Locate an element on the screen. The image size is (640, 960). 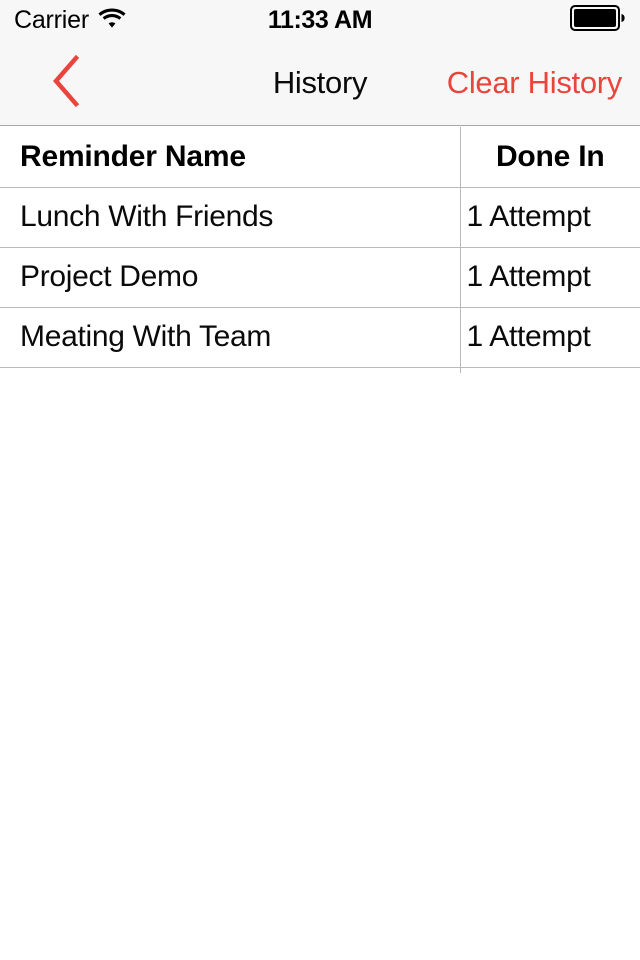
navigation-bar: History Clear History is located at coordinates (320, 83).